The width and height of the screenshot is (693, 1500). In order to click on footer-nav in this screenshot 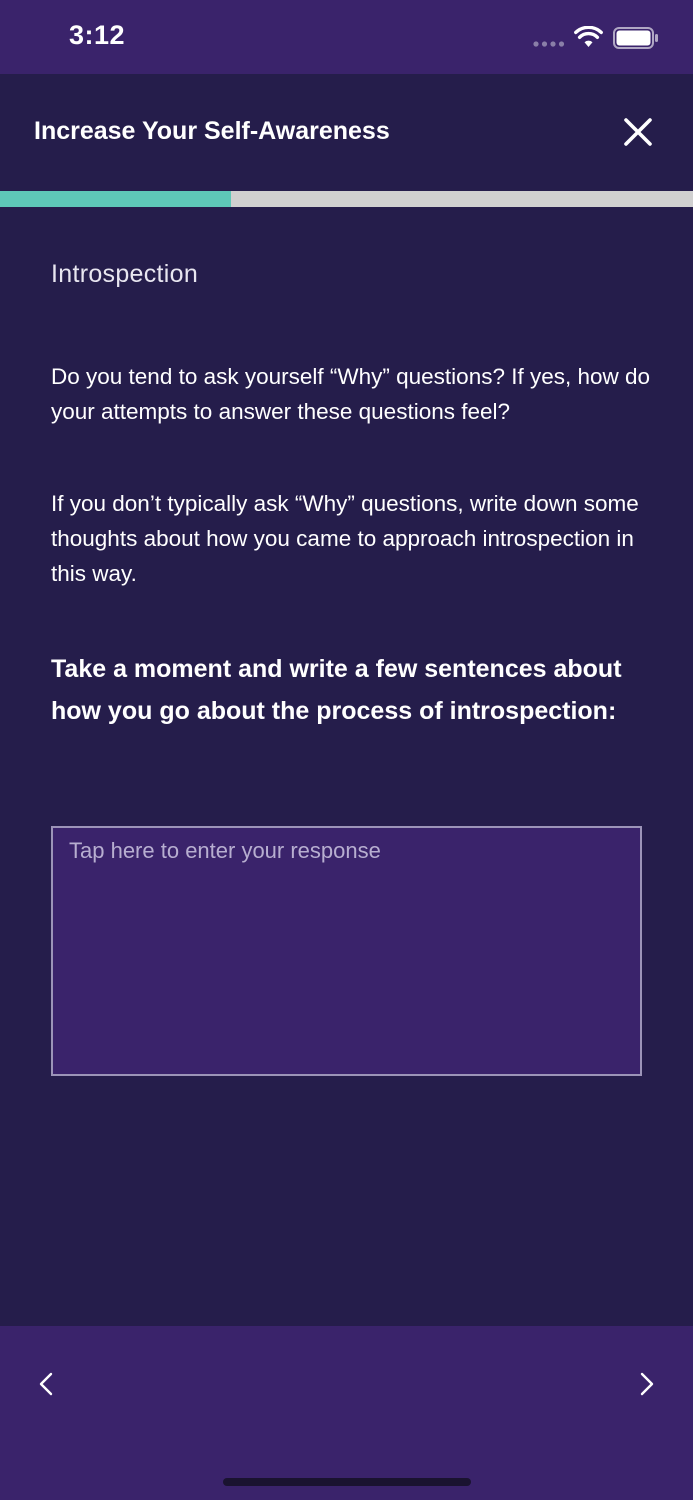, I will do `click(346, 1413)`.